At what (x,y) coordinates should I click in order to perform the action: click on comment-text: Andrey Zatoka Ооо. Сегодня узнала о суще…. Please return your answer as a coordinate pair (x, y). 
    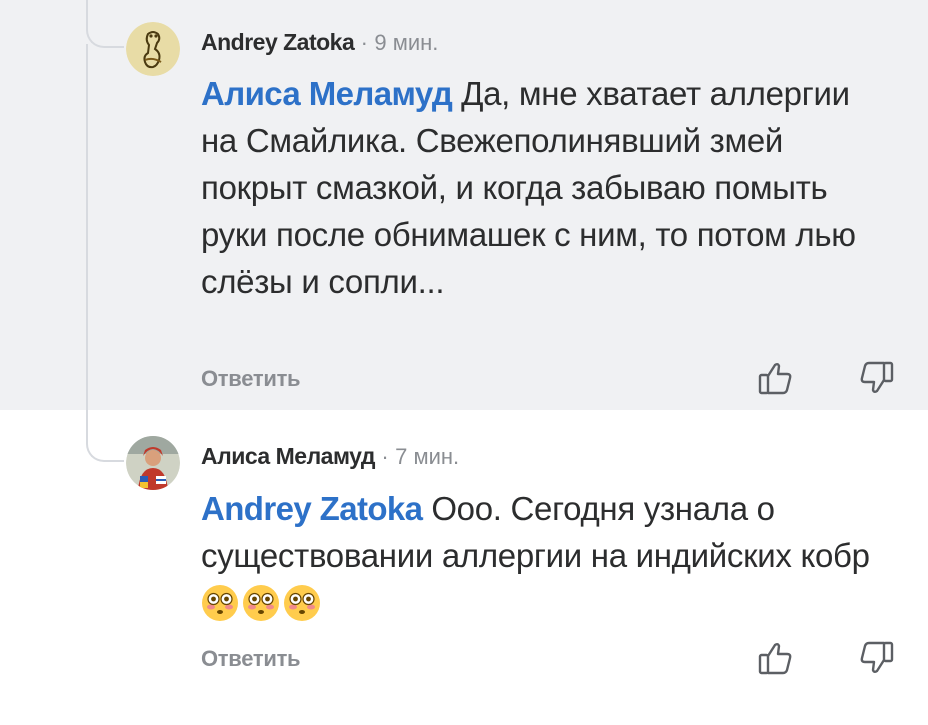
    Looking at the image, I should click on (546, 555).